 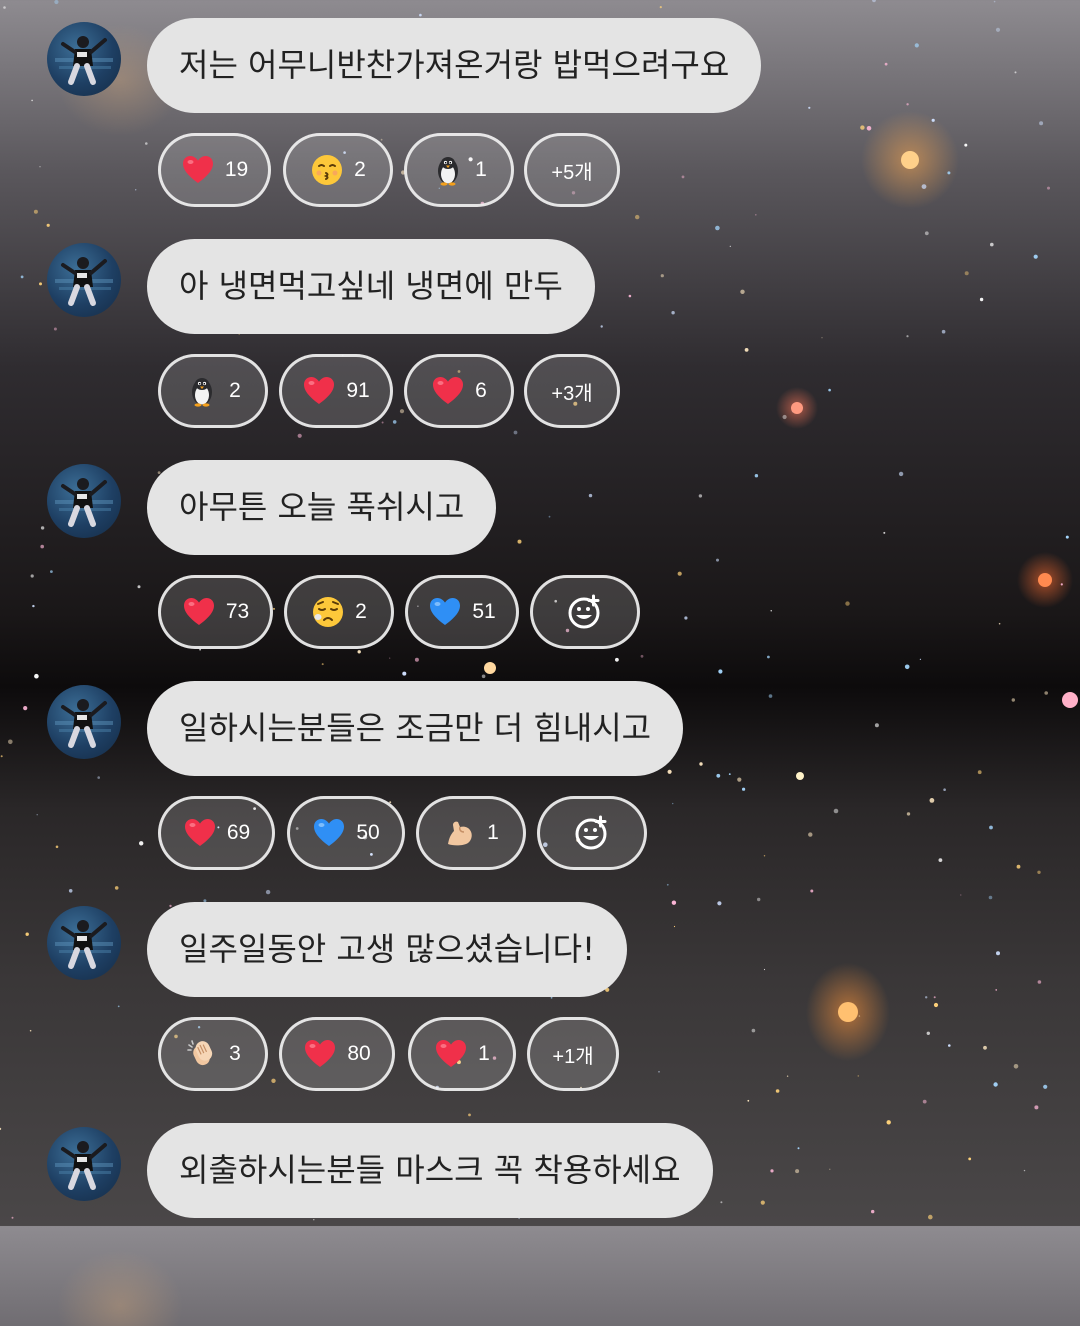 I want to click on reaction-count: 80, so click(x=359, y=1053).